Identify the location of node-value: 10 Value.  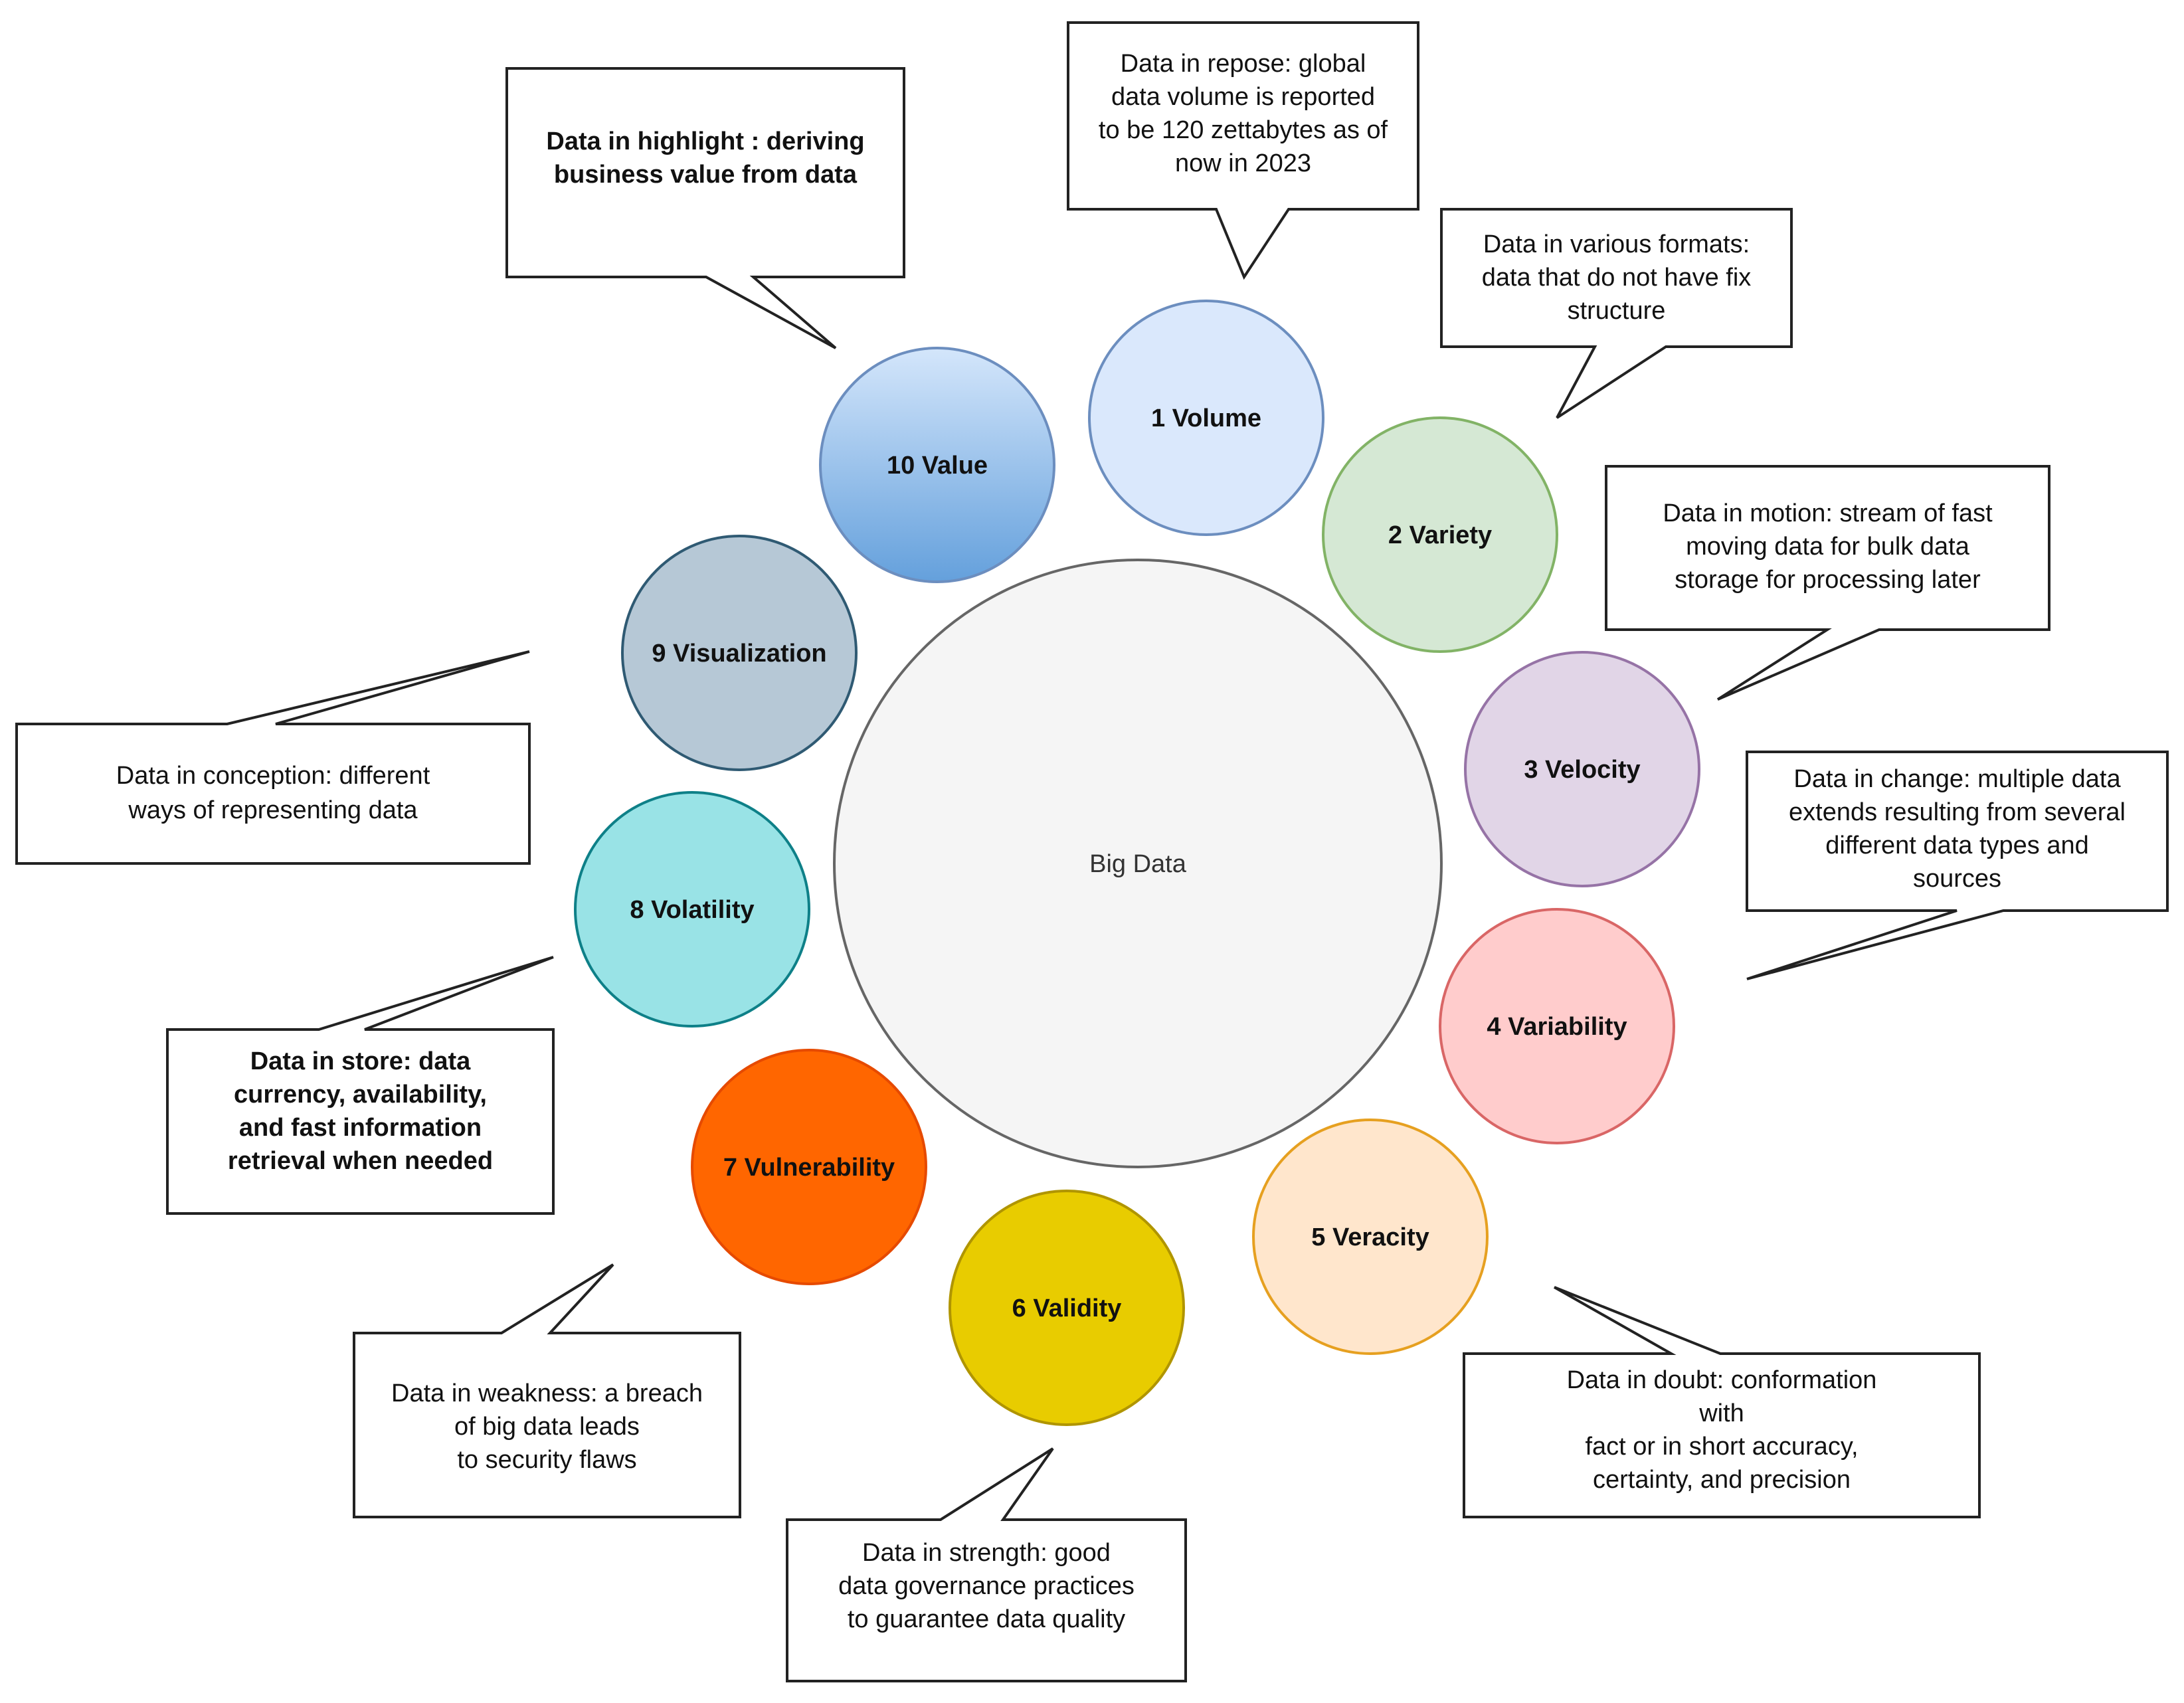
(937, 465).